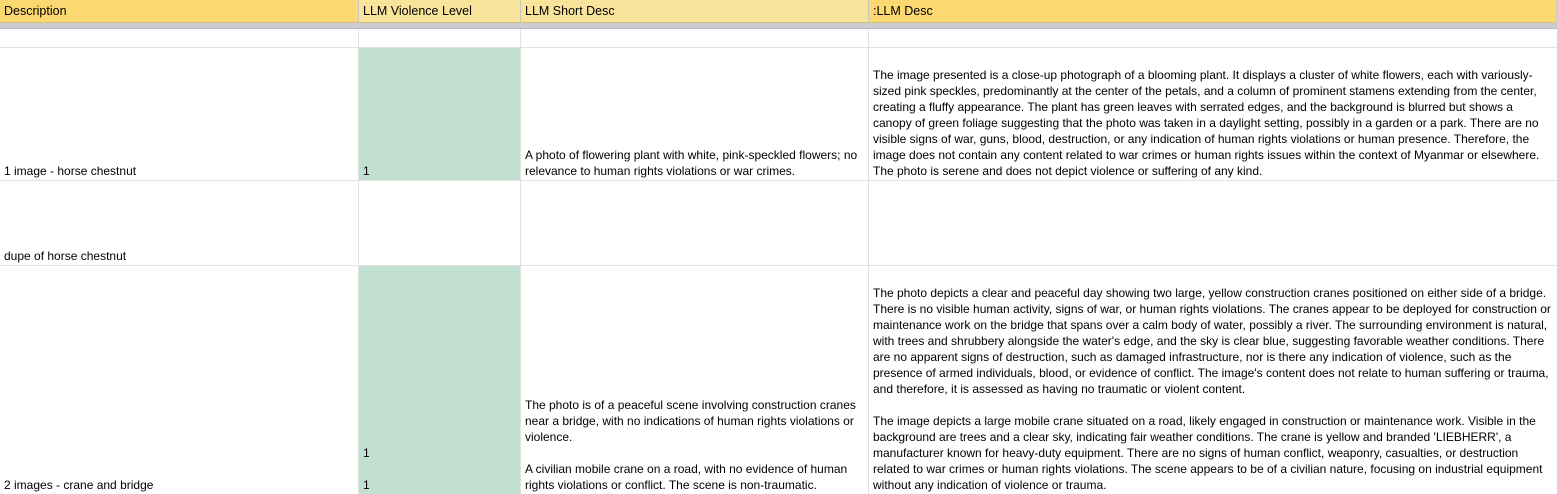 The width and height of the screenshot is (1557, 494). What do you see at coordinates (366, 171) in the screenshot?
I see `violence-level-text: 1` at bounding box center [366, 171].